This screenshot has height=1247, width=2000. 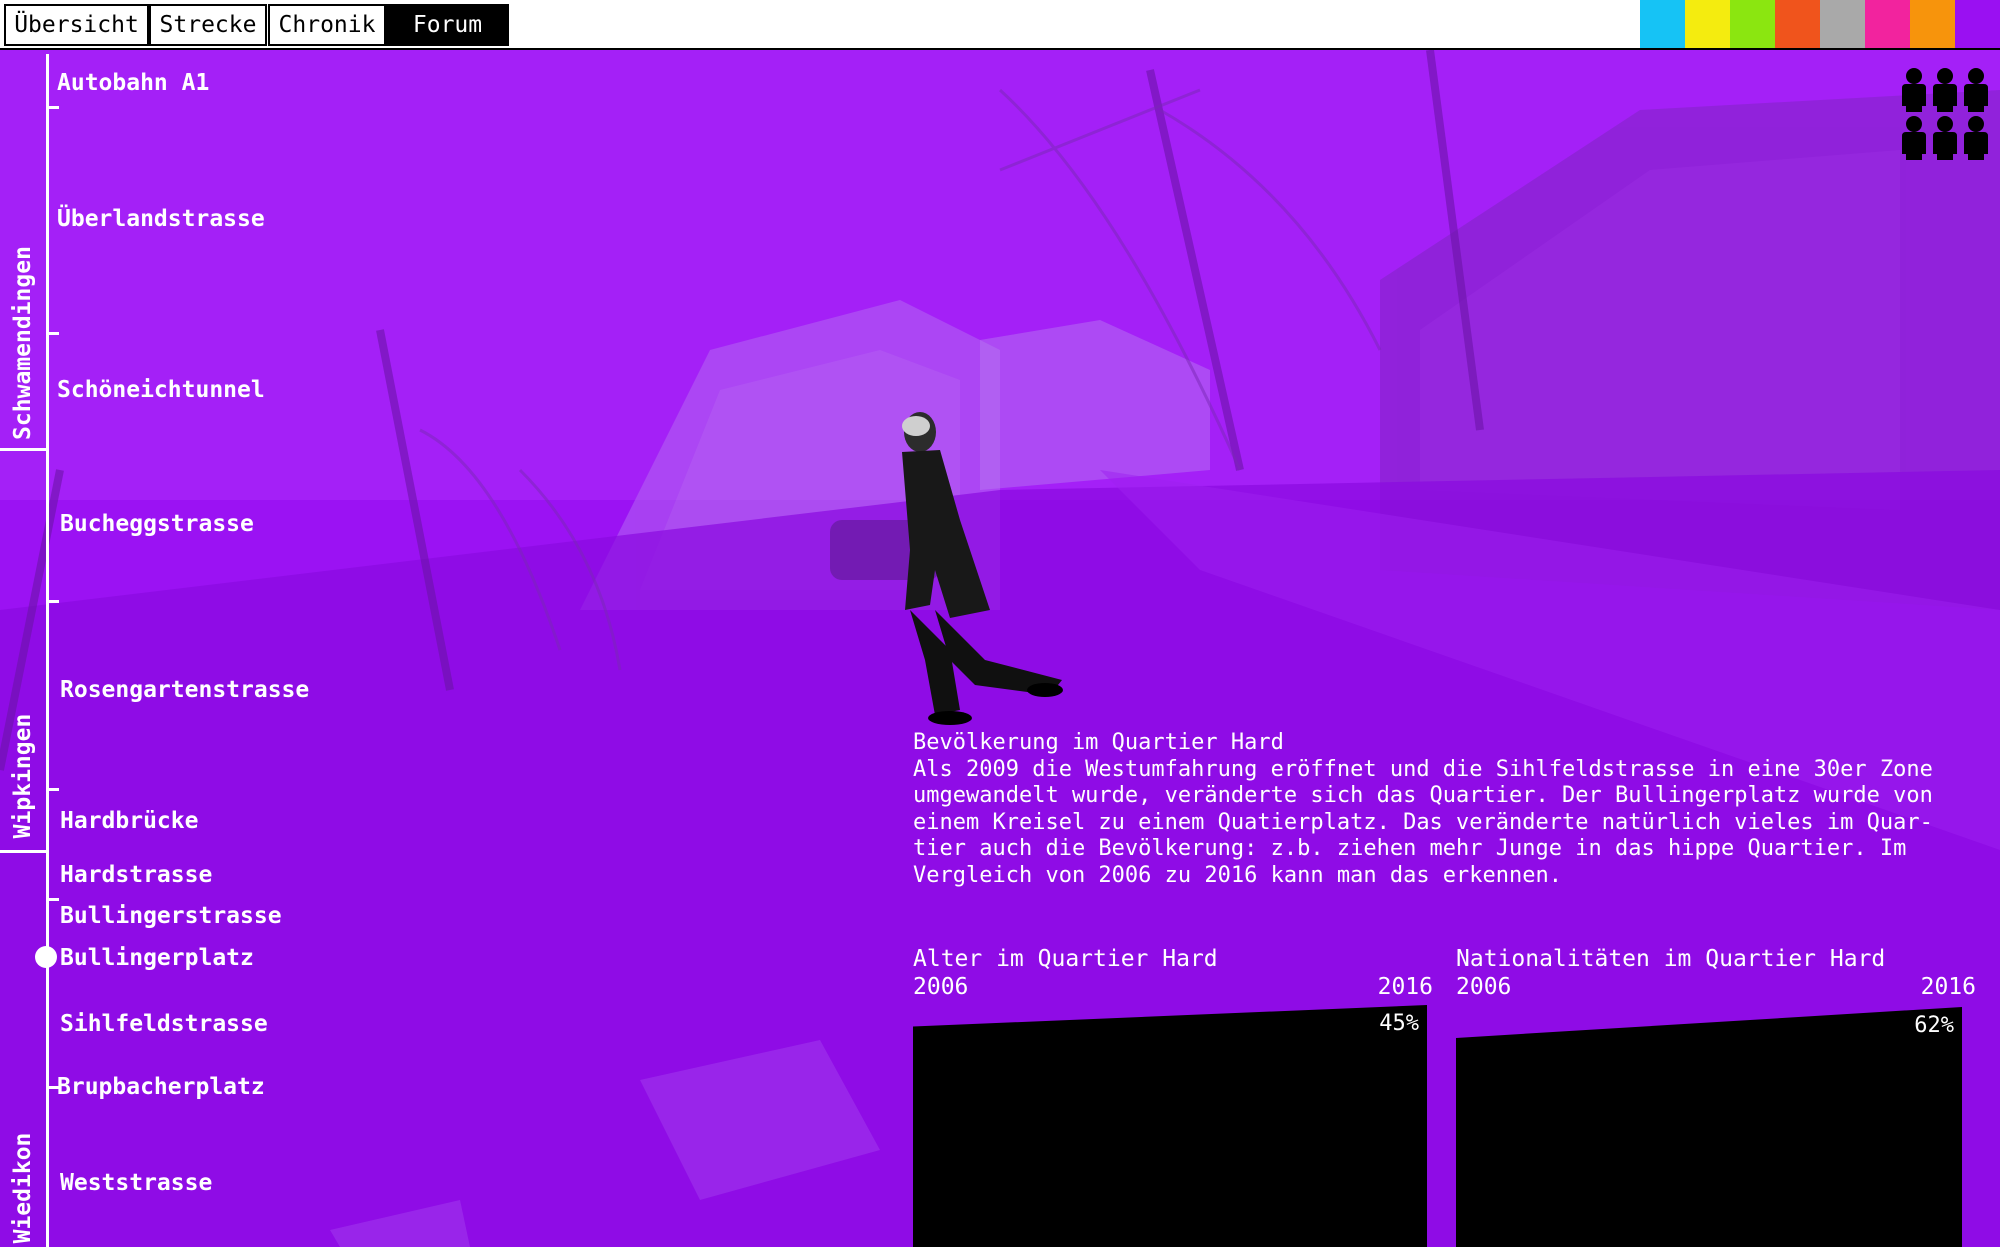 I want to click on chart-alter: Alter im Quartier Hard 2006 2016 45%, so click(x=1173, y=1096).